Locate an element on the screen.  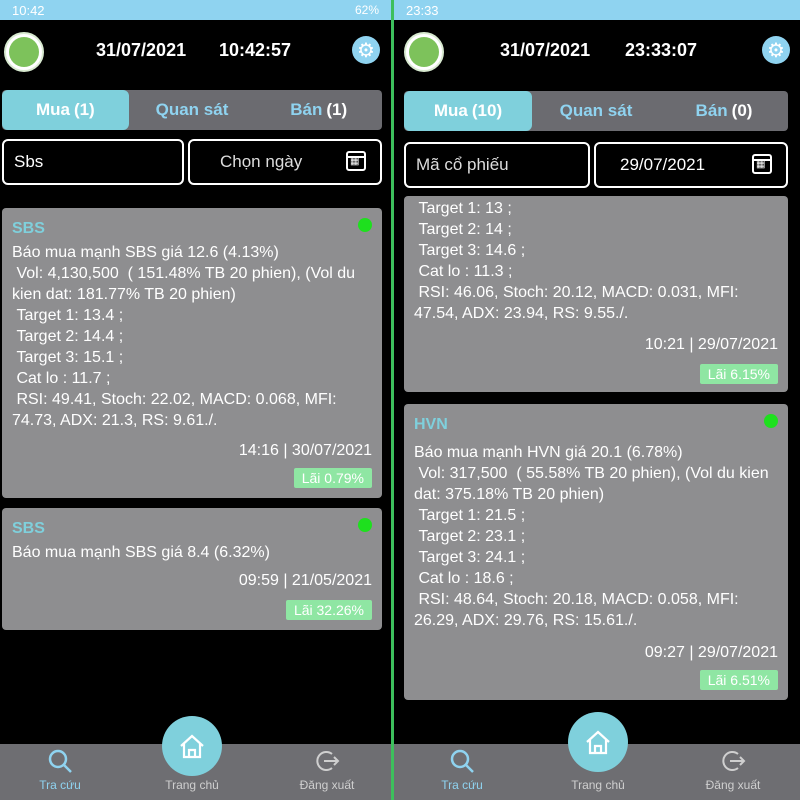
stock-code-input: Mã cổ phiếu is located at coordinates (497, 165).